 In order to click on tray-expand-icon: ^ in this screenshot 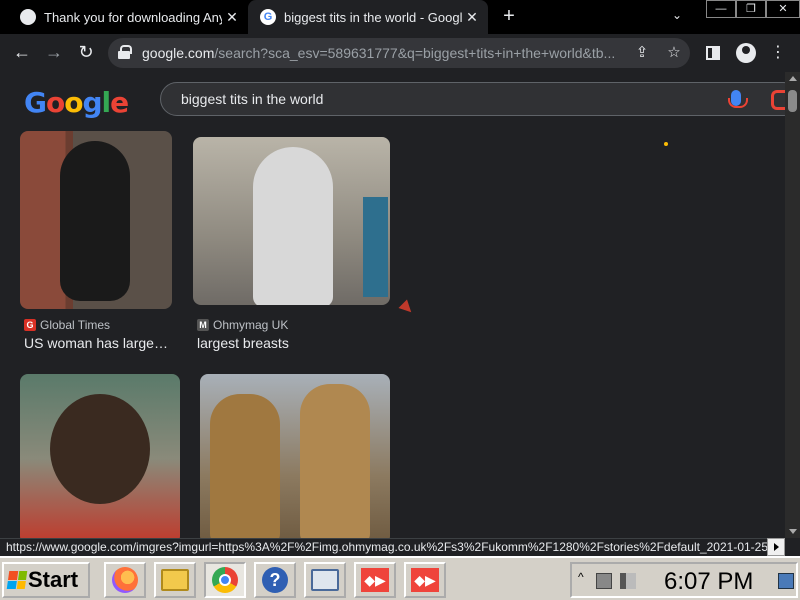, I will do `click(581, 577)`.